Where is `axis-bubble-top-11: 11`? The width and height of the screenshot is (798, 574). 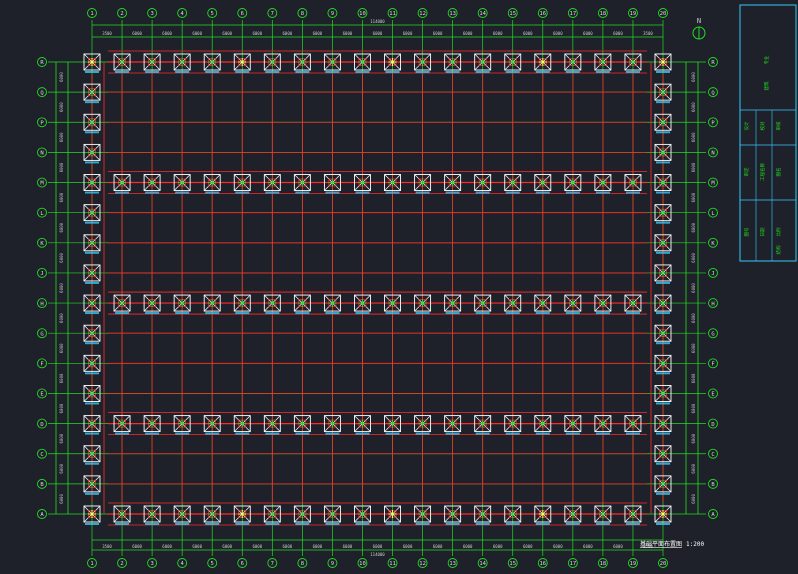 axis-bubble-top-11: 11 is located at coordinates (392, 13).